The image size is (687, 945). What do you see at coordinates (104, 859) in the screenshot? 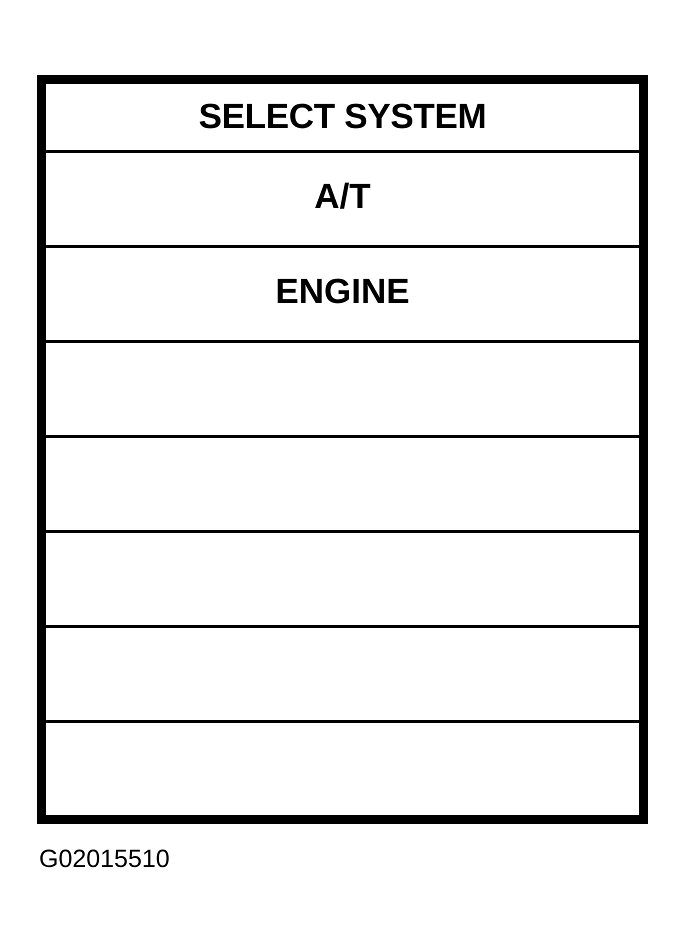
I see `figure-code: G02015510` at bounding box center [104, 859].